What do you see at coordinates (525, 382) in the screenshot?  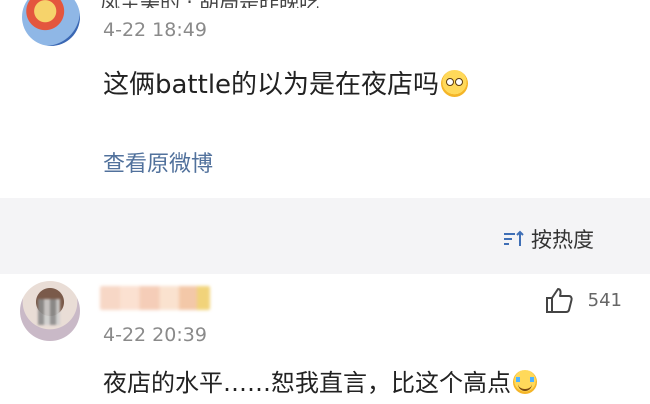 I see `laughing-crying-icon` at bounding box center [525, 382].